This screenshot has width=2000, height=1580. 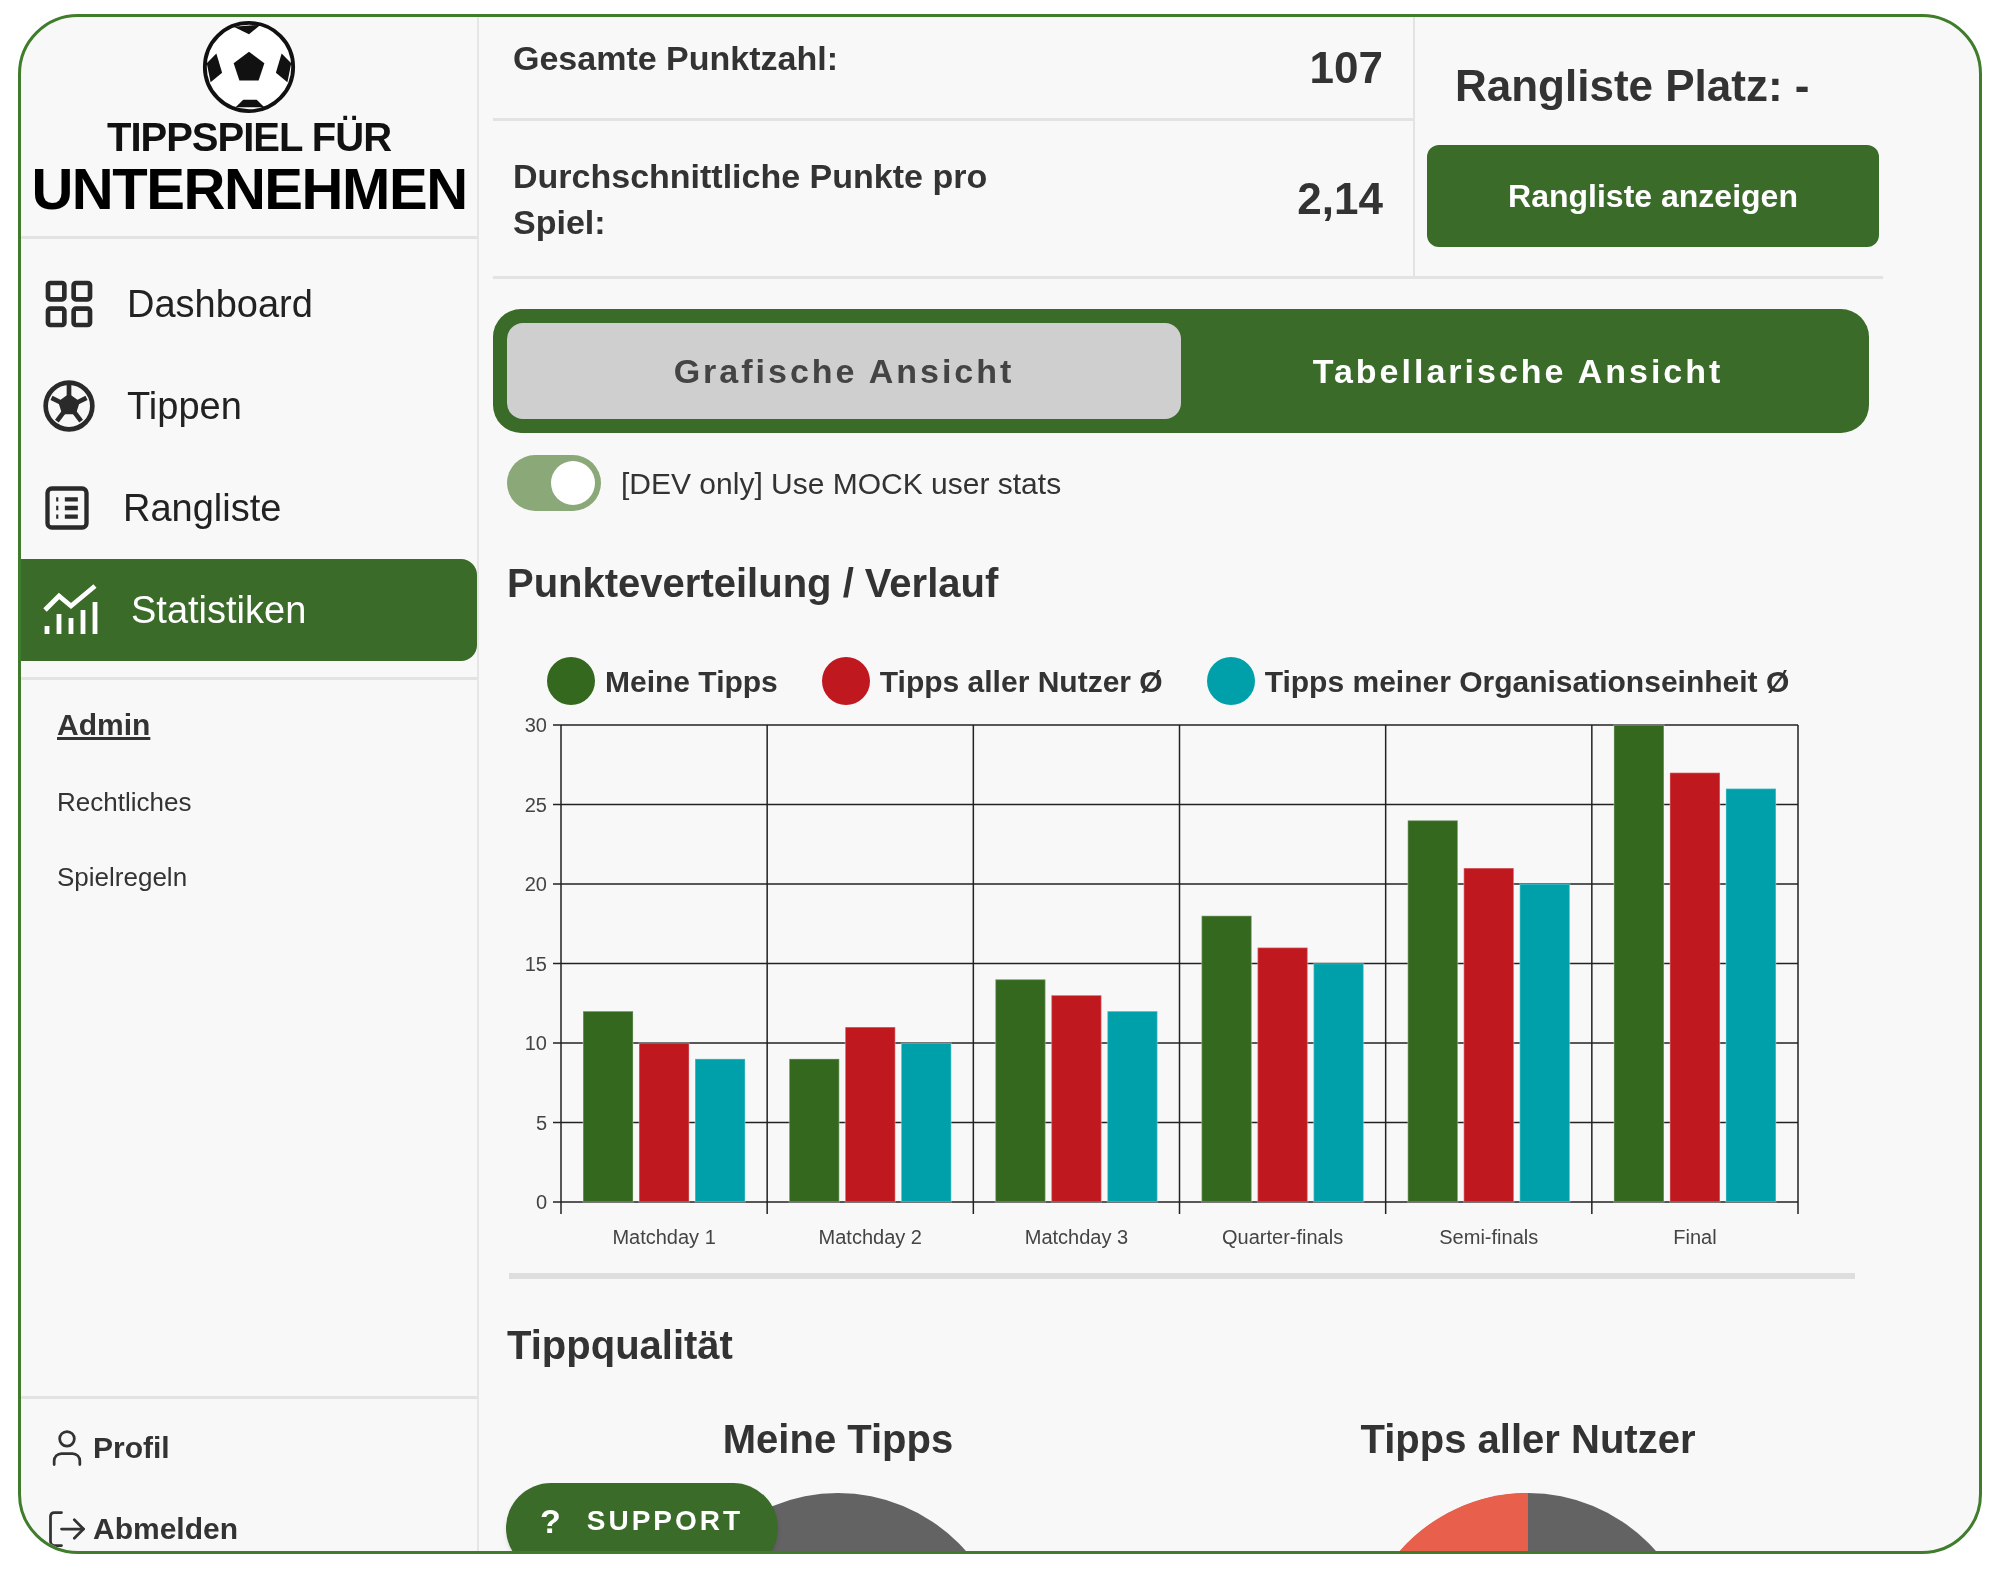 What do you see at coordinates (267, 724) in the screenshot?
I see `admin-heading: Admin` at bounding box center [267, 724].